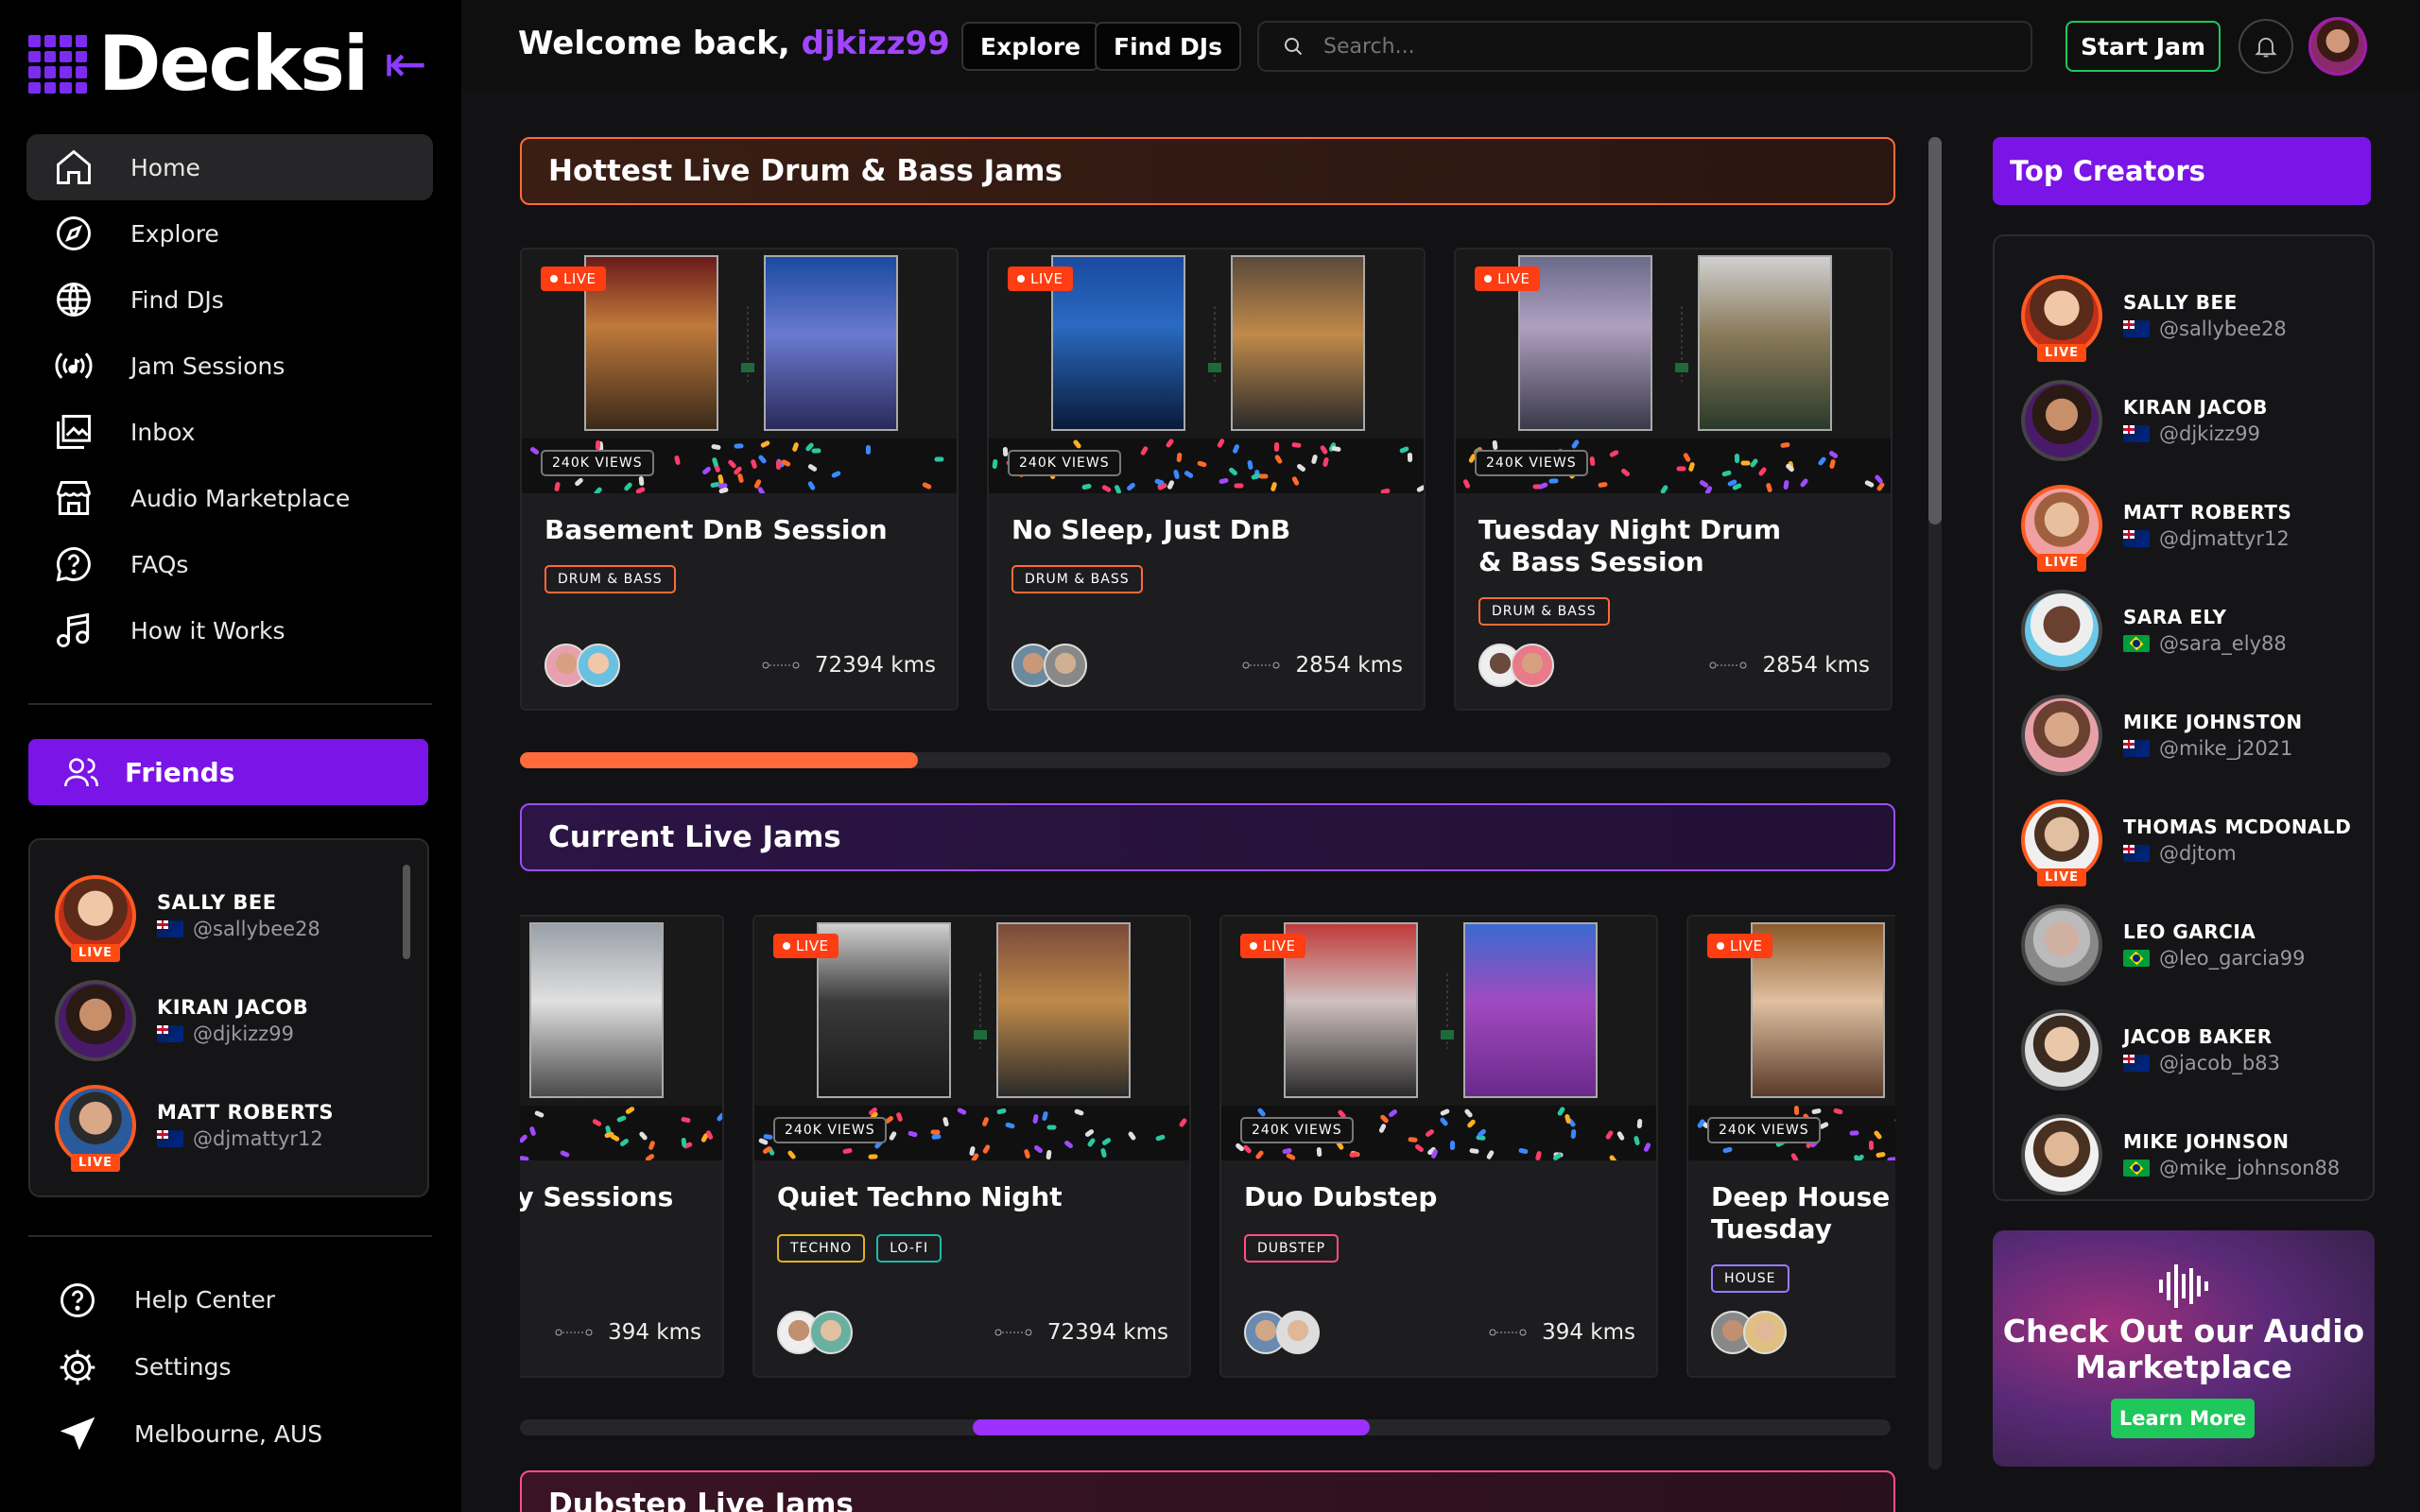 The height and width of the screenshot is (1512, 2420). What do you see at coordinates (622, 1146) in the screenshot?
I see `jam-card: Low Frequency Sessions 394 kms` at bounding box center [622, 1146].